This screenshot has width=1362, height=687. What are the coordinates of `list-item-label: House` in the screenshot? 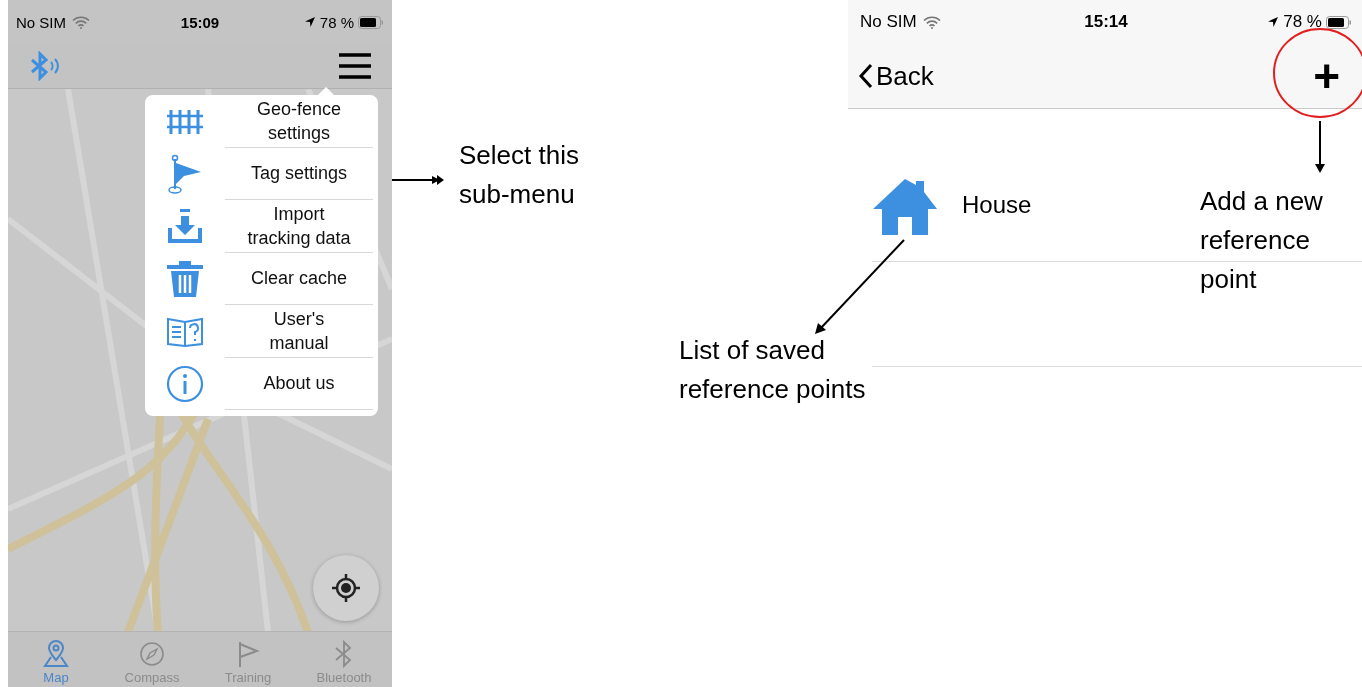 It's located at (997, 205).